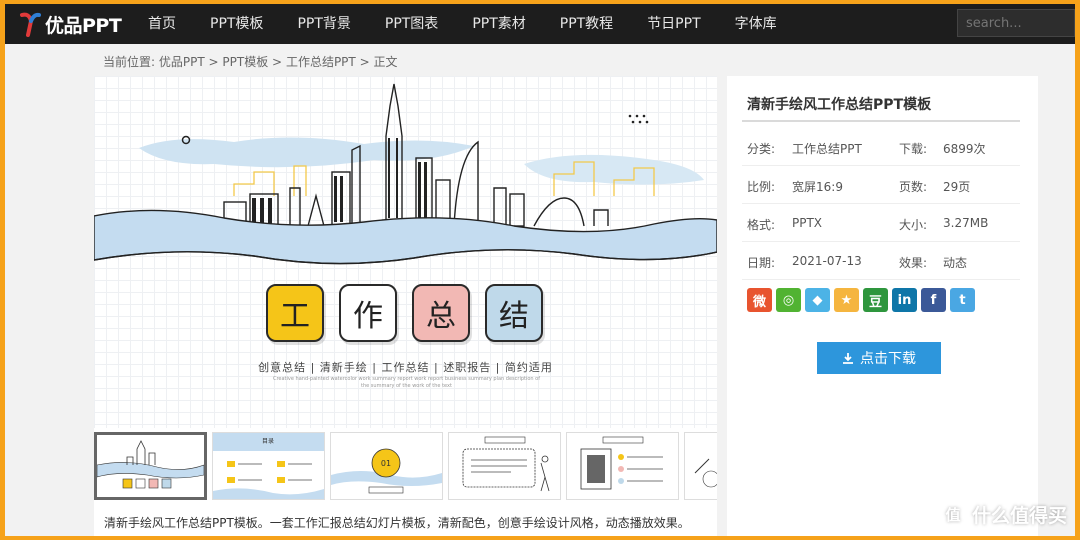 This screenshot has width=1080, height=540. Describe the element at coordinates (129, 62) in the screenshot. I see `breadcrumb-prefix: 当前位置:` at that location.